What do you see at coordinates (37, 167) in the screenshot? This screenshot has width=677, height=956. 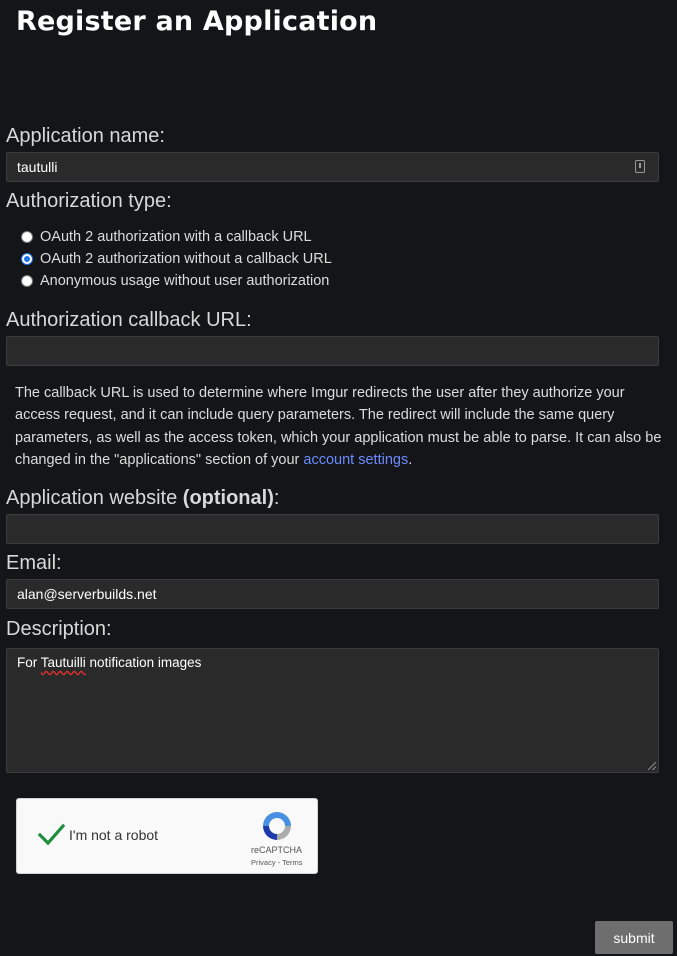 I see `app-name-value: tautulli` at bounding box center [37, 167].